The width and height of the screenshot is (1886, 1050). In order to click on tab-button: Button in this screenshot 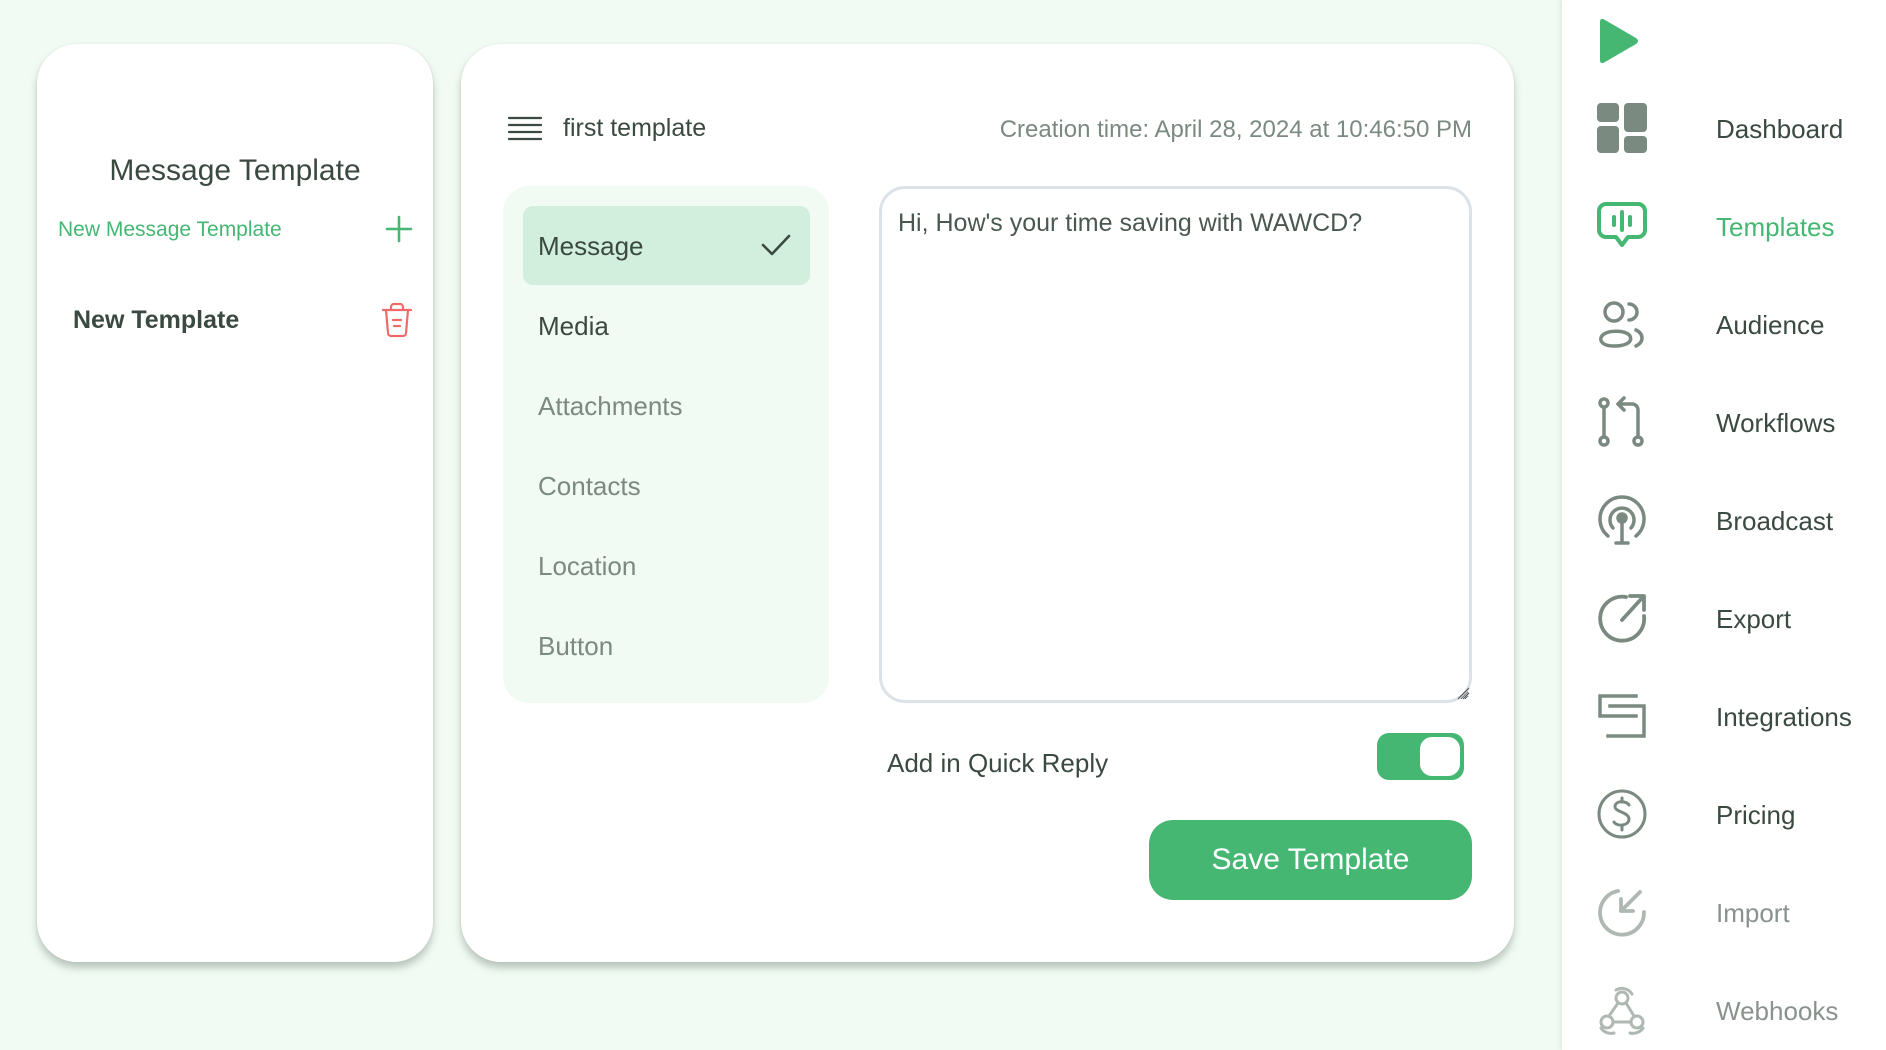, I will do `click(666, 645)`.